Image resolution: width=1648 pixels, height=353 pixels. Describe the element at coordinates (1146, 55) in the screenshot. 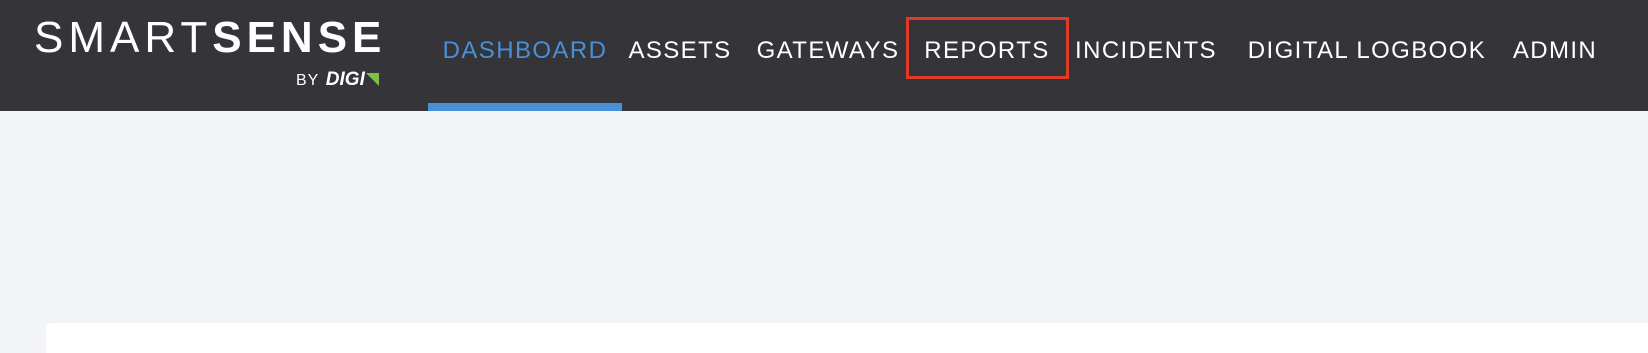

I see `nav-item-incidents: INCIDENTS` at that location.